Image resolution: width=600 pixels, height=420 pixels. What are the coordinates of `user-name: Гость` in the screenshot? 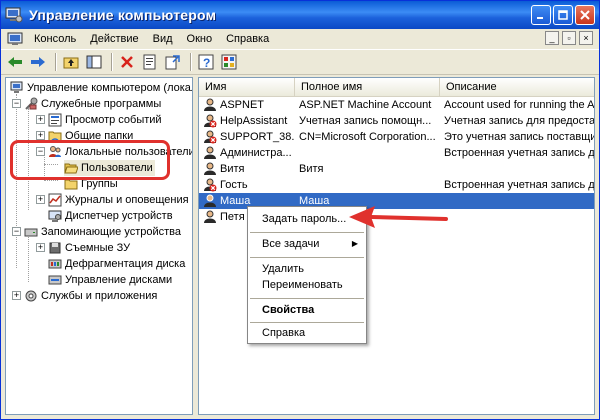 It's located at (234, 185).